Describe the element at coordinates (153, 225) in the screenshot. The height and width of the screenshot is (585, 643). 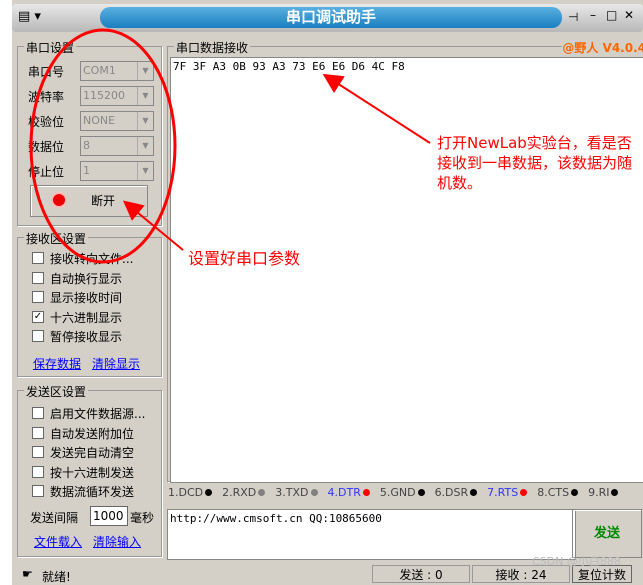
I see `arrow-to-settings` at that location.